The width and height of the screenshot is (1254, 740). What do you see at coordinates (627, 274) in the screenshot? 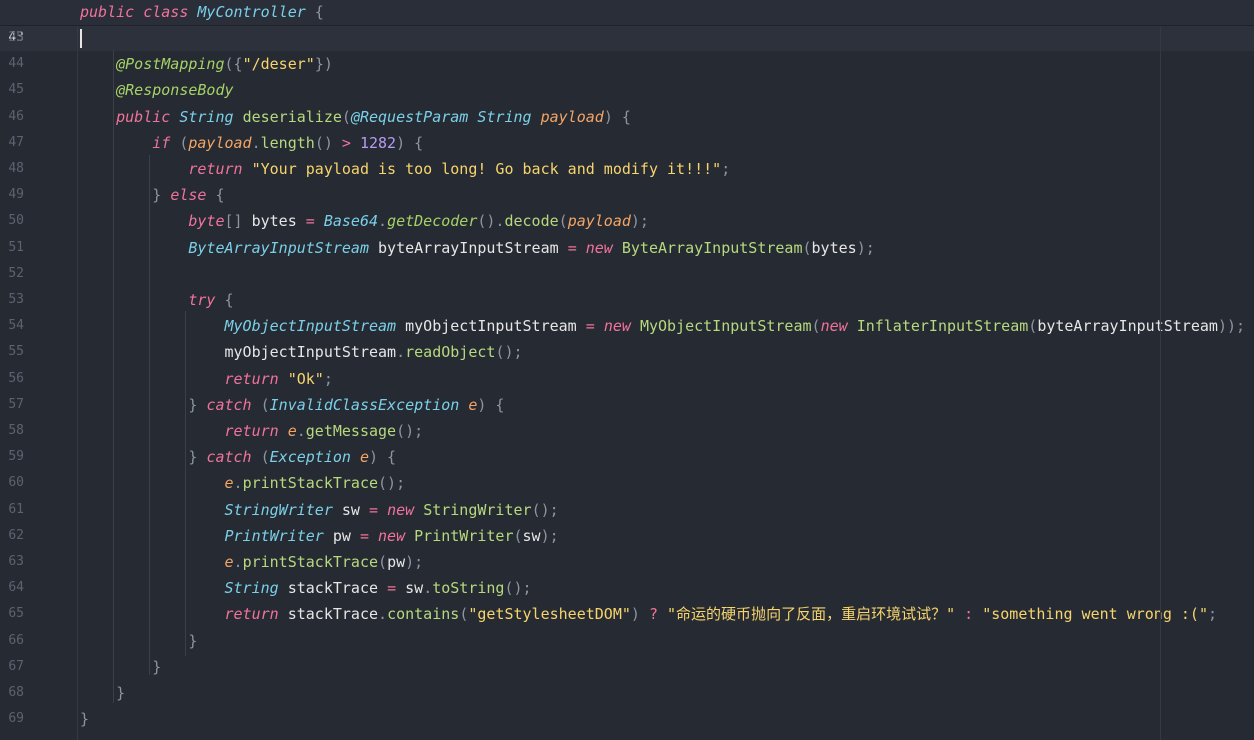
I see `code-line: 52` at bounding box center [627, 274].